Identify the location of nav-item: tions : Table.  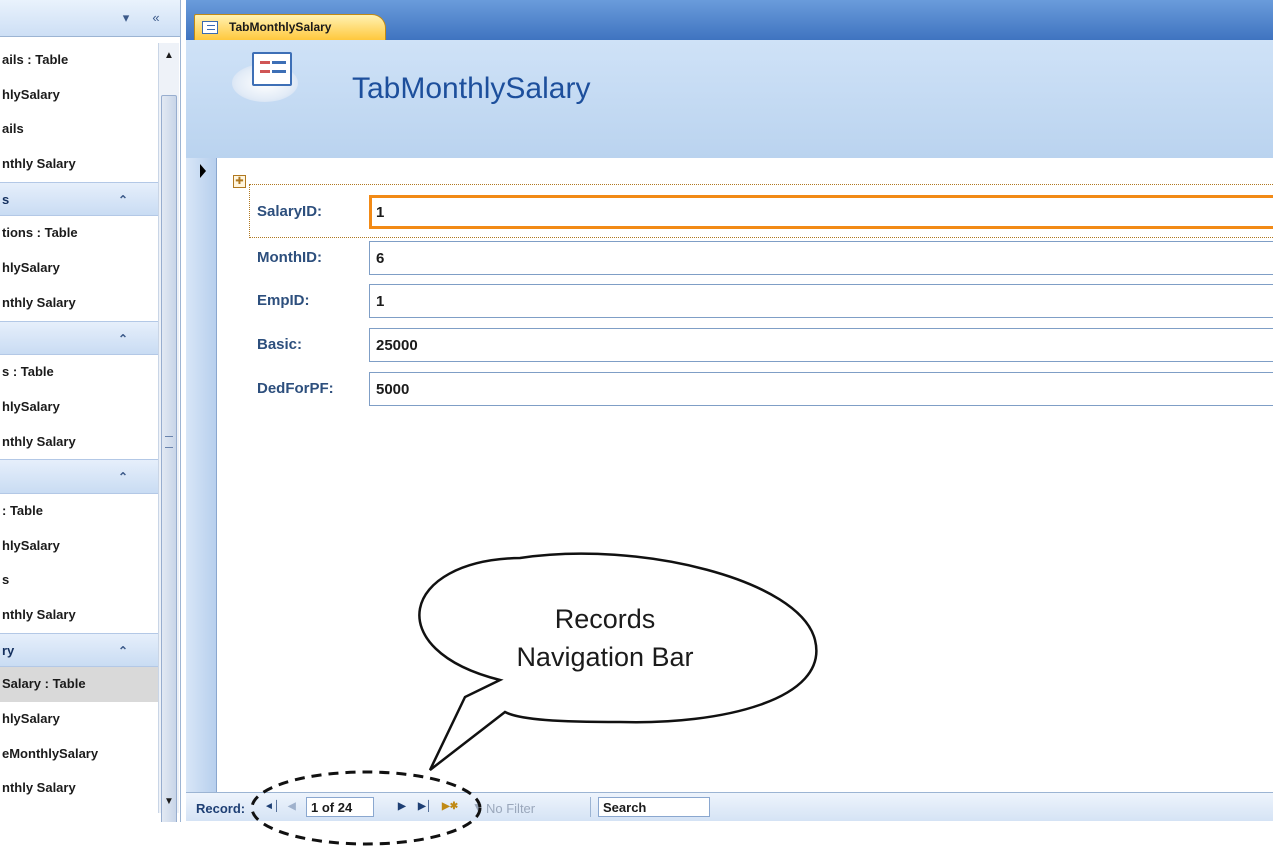
(79, 233).